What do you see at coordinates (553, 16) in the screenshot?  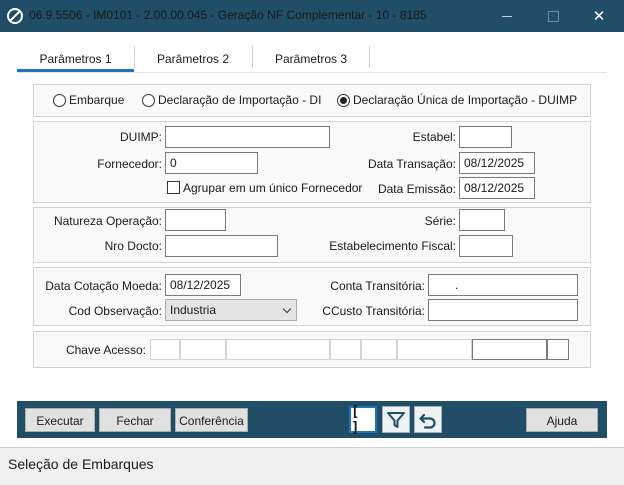 I see `maximize-button` at bounding box center [553, 16].